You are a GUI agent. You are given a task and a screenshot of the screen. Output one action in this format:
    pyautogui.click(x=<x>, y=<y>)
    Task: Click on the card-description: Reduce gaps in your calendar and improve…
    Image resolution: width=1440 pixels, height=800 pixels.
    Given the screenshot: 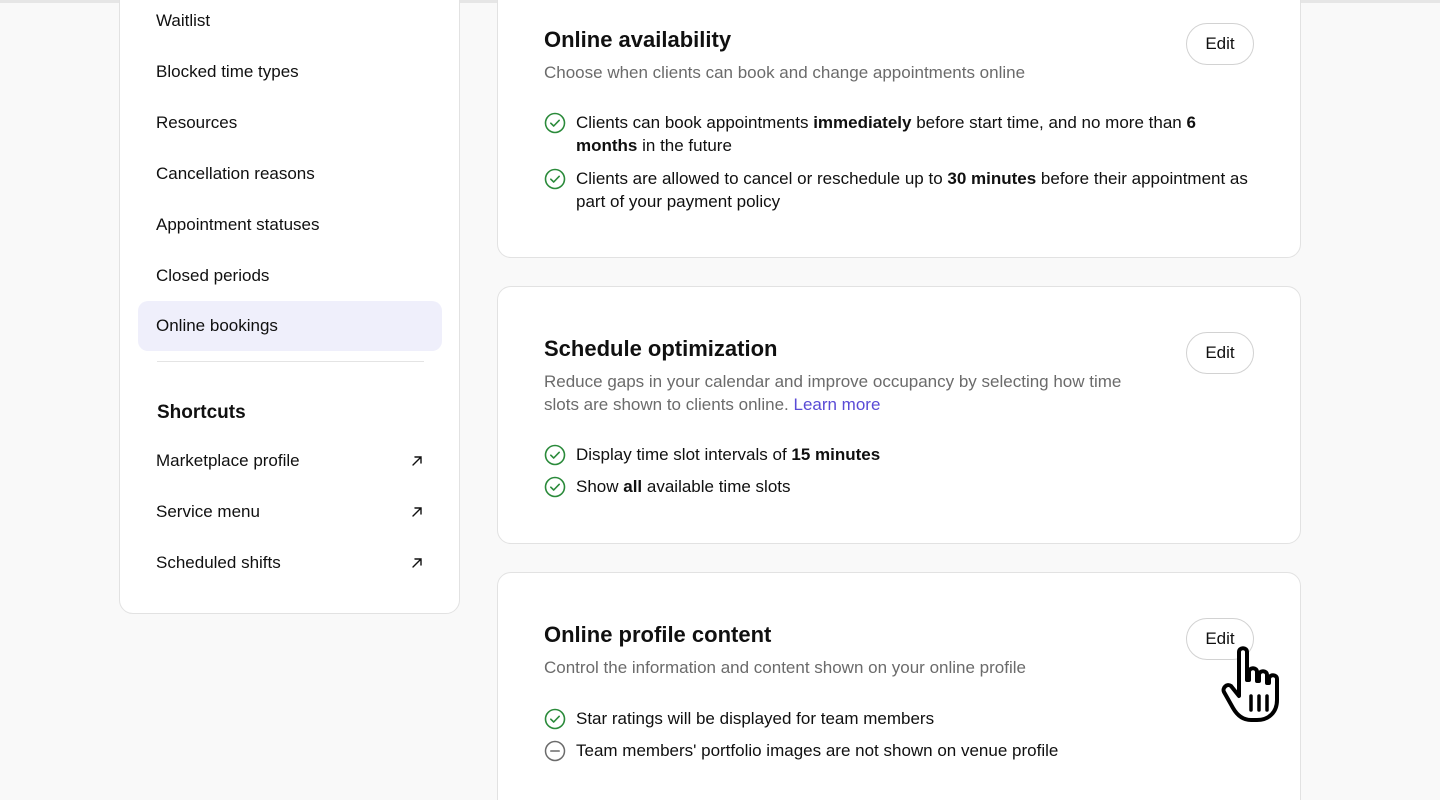 What is the action you would take?
    pyautogui.click(x=833, y=393)
    